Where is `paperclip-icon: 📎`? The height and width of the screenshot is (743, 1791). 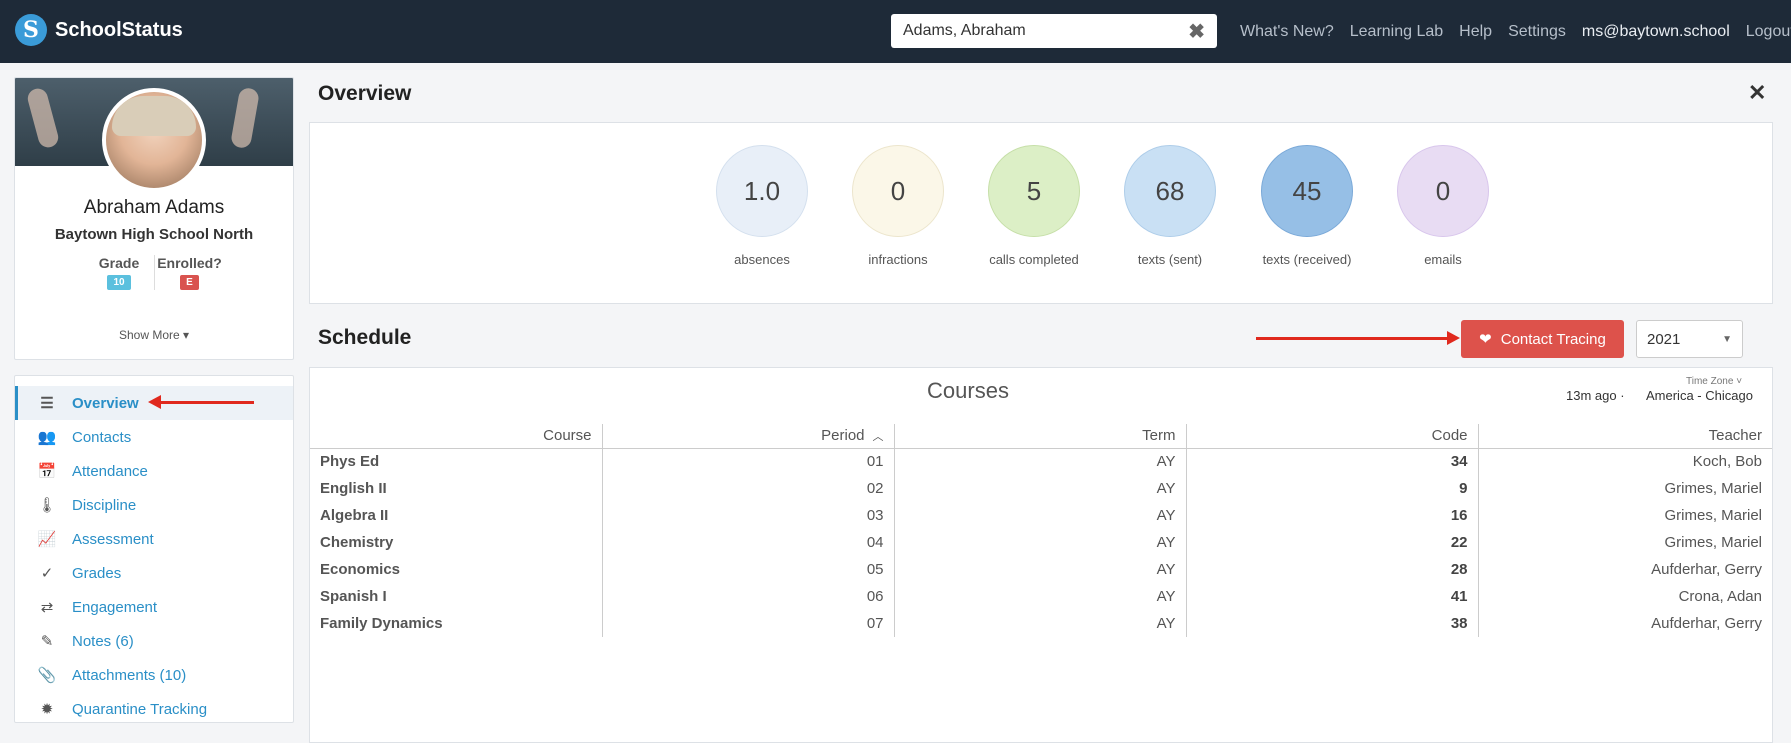 paperclip-icon: 📎 is located at coordinates (47, 675).